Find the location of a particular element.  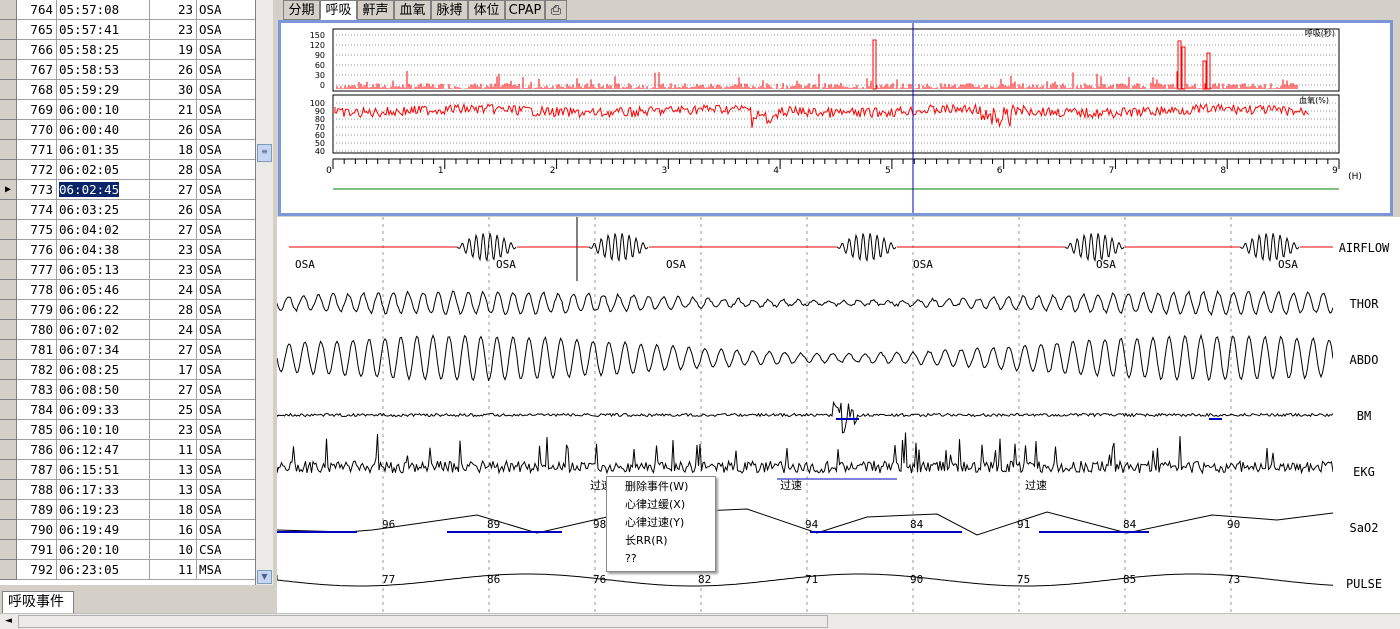

tab-6: CPAP is located at coordinates (525, 10).